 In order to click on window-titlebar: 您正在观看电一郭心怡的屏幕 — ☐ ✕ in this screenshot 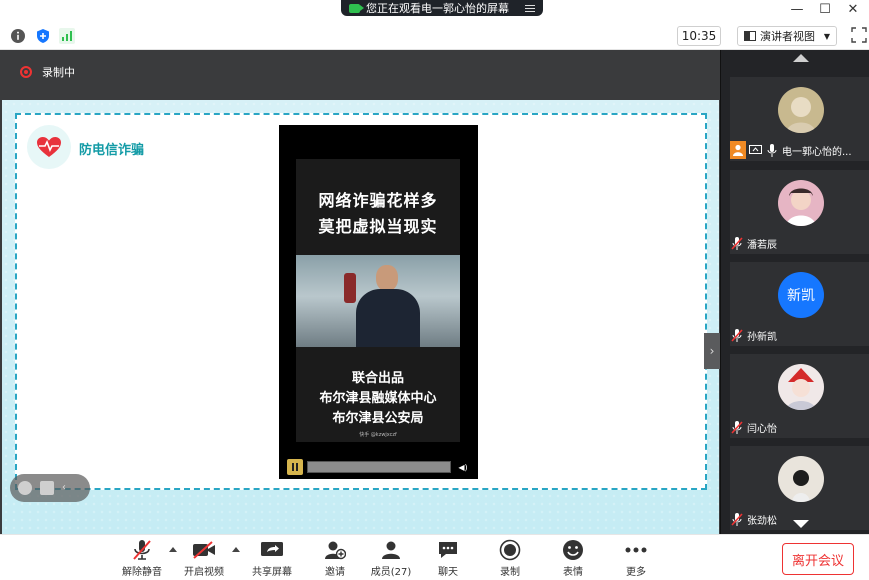, I will do `click(434, 11)`.